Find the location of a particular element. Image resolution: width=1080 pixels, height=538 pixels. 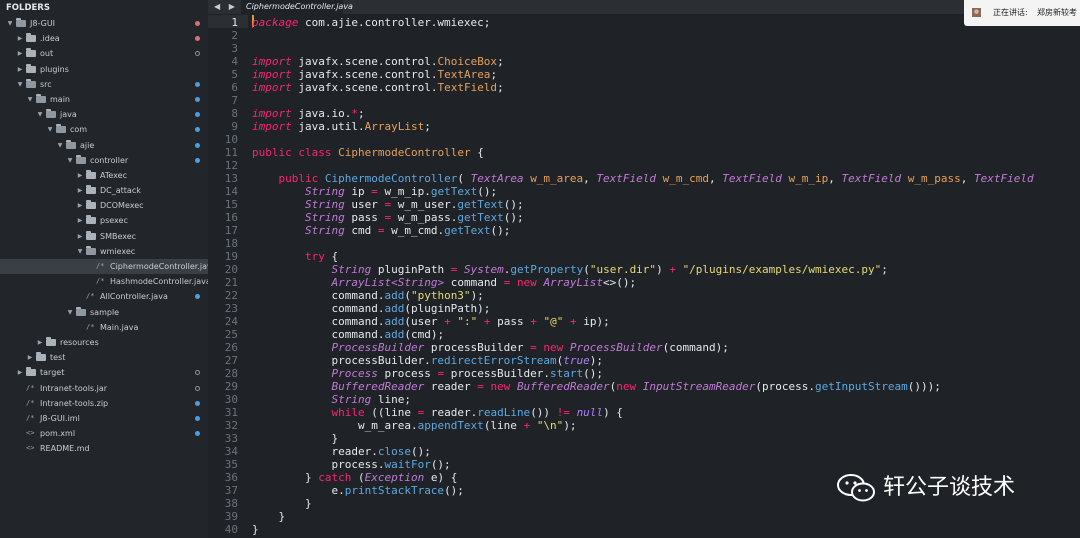

tree-item-j8-gui-iml: /* J8-GUI.iml is located at coordinates (104, 418).